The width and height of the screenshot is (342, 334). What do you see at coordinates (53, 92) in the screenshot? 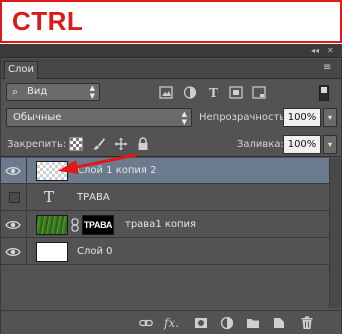
I see `filter-kind-select: ⌕ Вид ▲ ▼` at bounding box center [53, 92].